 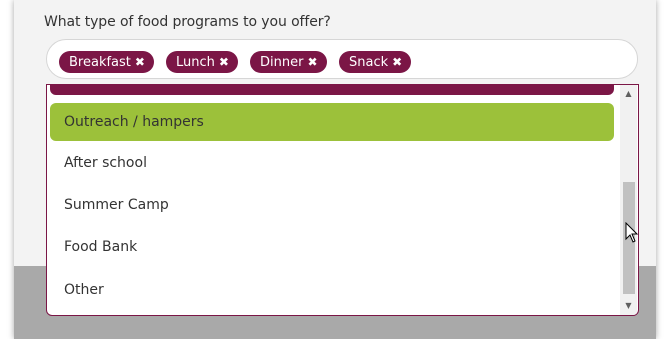 I want to click on scroll-up-icon: ▲, so click(x=628, y=94).